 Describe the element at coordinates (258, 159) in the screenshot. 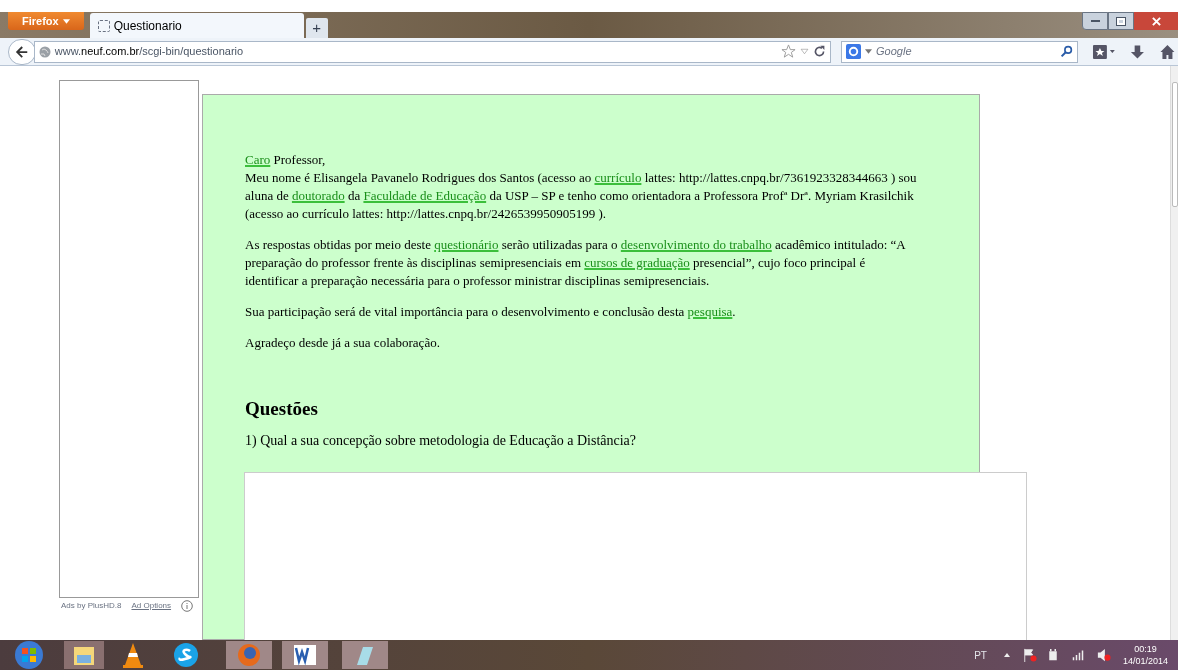

I see `link: Caro` at that location.